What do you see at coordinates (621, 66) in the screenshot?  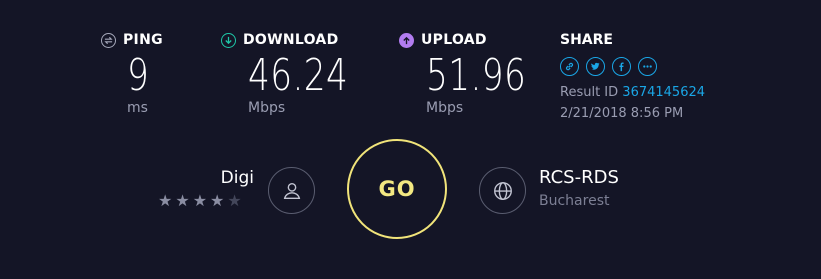 I see `facebook-icon` at bounding box center [621, 66].